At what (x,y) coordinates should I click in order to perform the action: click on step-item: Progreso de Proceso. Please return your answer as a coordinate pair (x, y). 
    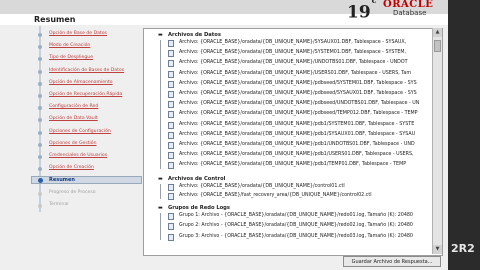
    Looking at the image, I should click on (68, 194).